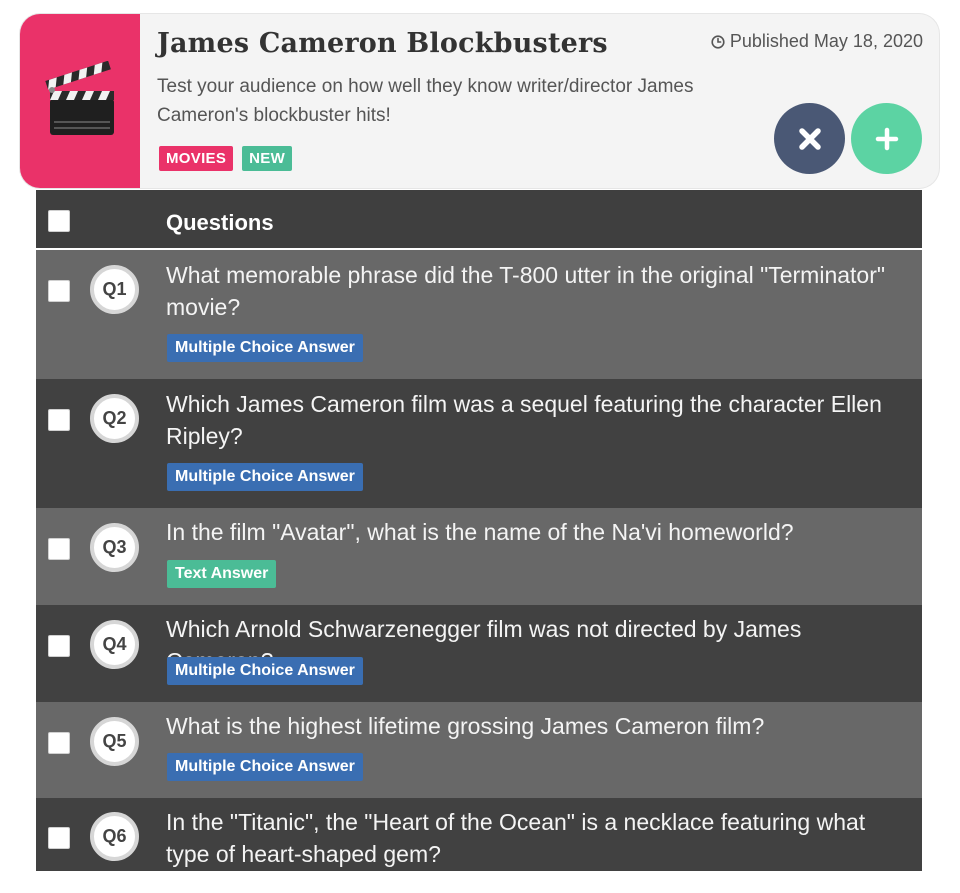 Image resolution: width=960 pixels, height=893 pixels. Describe the element at coordinates (267, 158) in the screenshot. I see `tag-new: NEW` at that location.